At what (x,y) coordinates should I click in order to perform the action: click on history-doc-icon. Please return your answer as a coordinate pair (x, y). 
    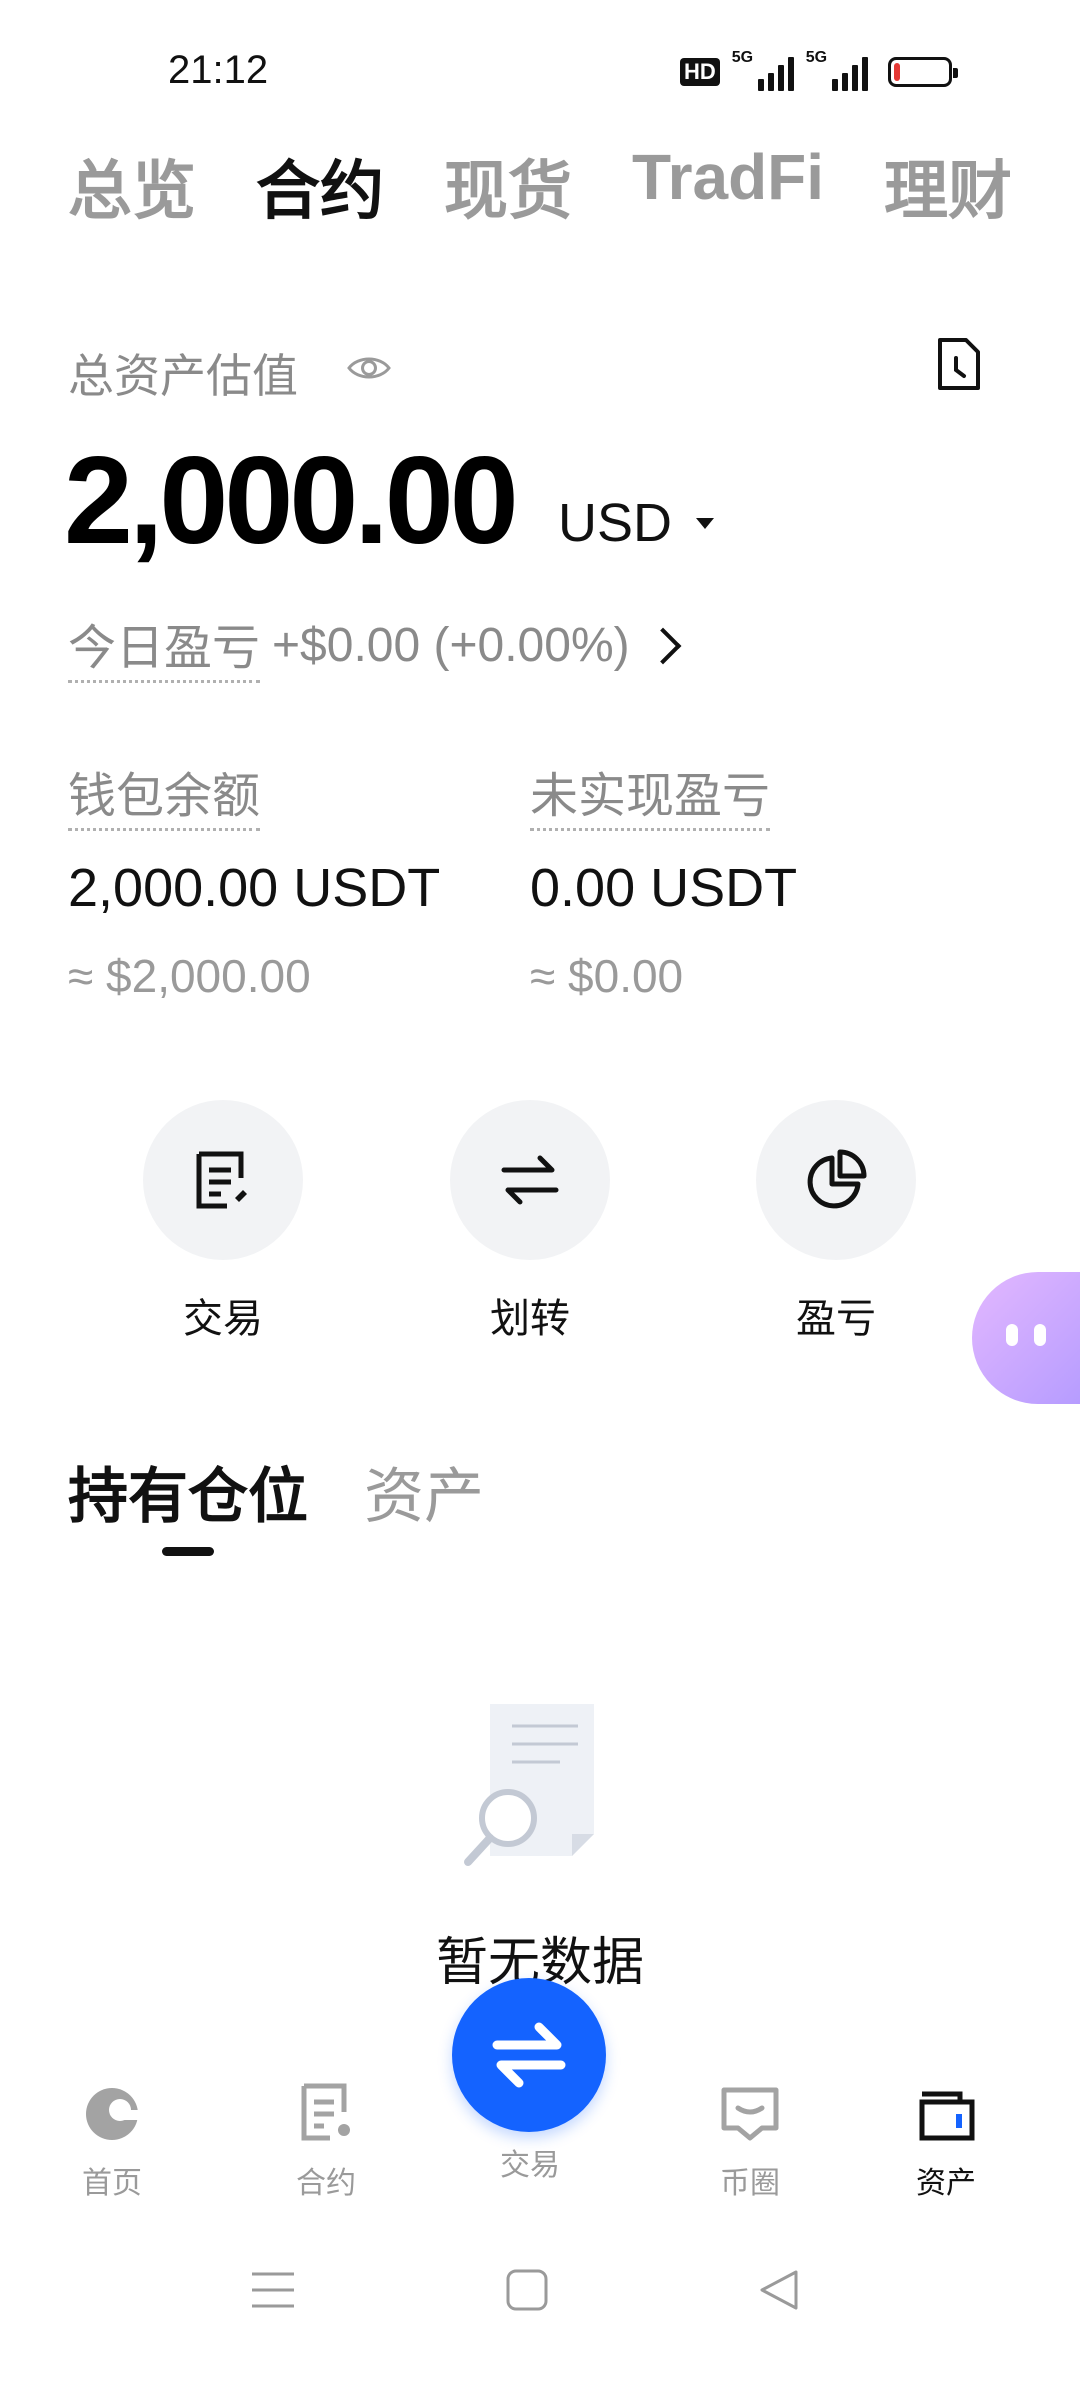
    Looking at the image, I should click on (959, 364).